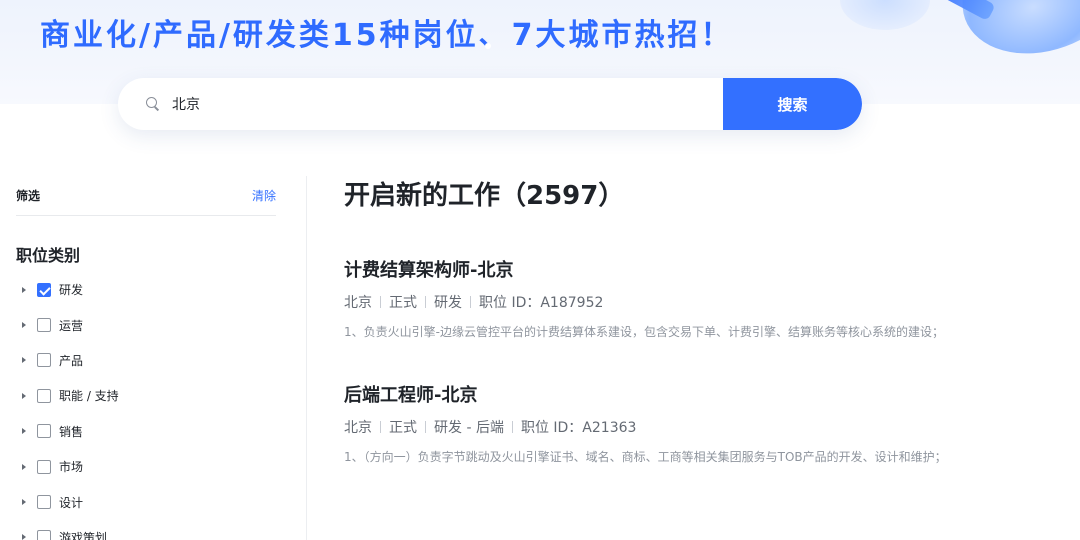 Image resolution: width=1080 pixels, height=540 pixels. What do you see at coordinates (441, 104) in the screenshot?
I see `search-input` at bounding box center [441, 104].